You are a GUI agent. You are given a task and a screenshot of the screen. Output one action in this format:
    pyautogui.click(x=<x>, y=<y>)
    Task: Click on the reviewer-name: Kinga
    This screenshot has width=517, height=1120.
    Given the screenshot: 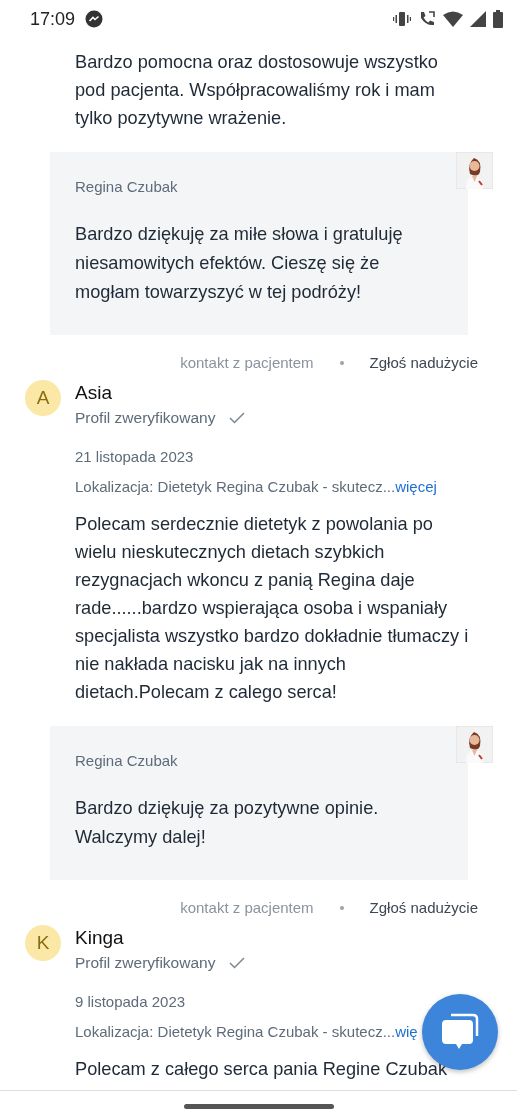 What is the action you would take?
    pyautogui.click(x=100, y=938)
    